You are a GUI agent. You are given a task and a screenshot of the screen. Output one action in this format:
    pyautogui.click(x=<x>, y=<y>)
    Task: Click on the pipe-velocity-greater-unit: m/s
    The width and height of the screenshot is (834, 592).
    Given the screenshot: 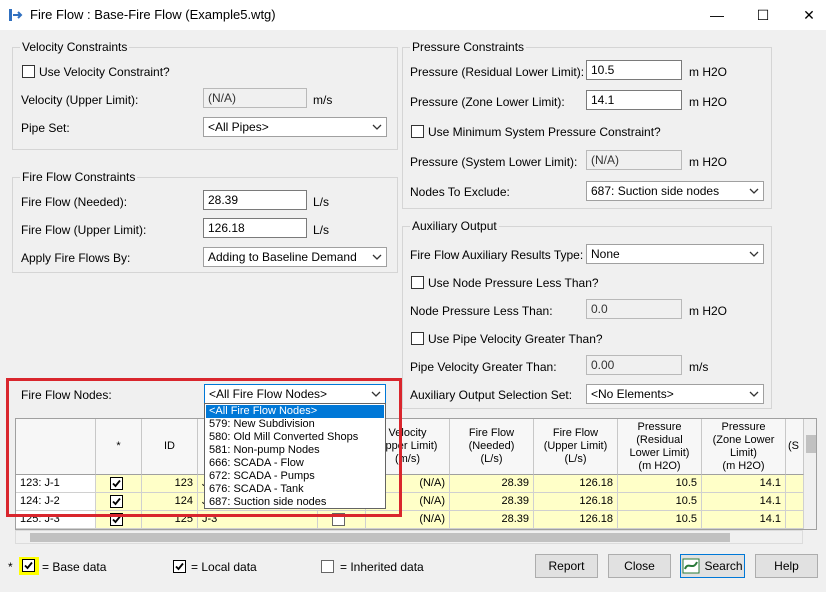 What is the action you would take?
    pyautogui.click(x=699, y=367)
    